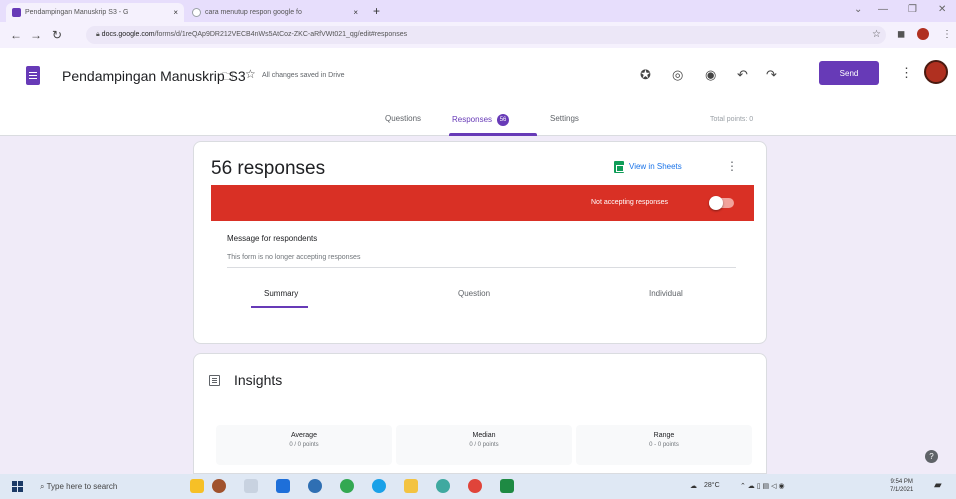  What do you see at coordinates (33, 75) in the screenshot?
I see `forms-logo-icon` at bounding box center [33, 75].